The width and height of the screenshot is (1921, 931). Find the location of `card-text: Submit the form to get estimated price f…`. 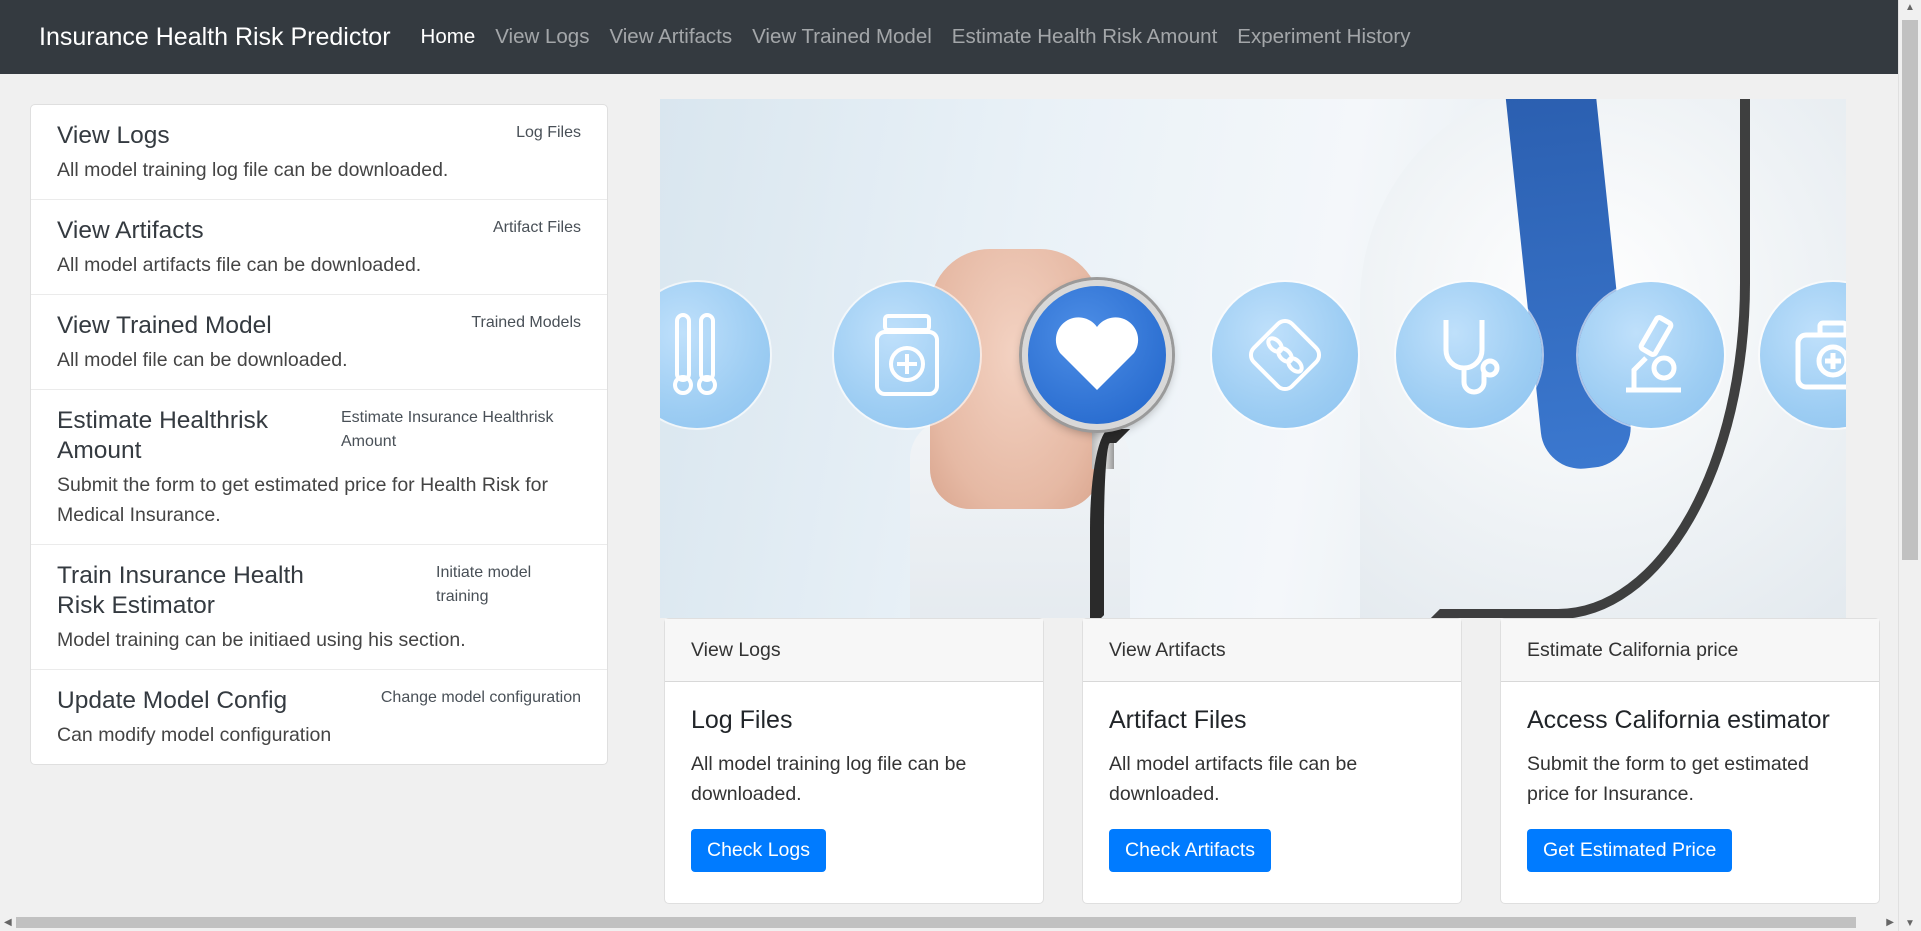

card-text: Submit the form to get estimated price f… is located at coordinates (1668, 779).